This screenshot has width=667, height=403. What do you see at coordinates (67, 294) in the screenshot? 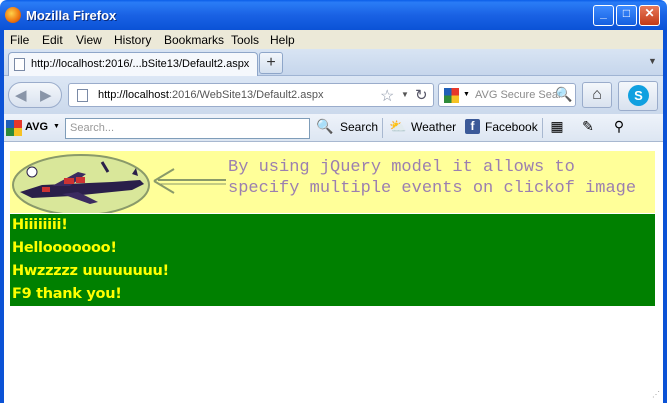
I see `message-line: F9 thank you!` at bounding box center [67, 294].